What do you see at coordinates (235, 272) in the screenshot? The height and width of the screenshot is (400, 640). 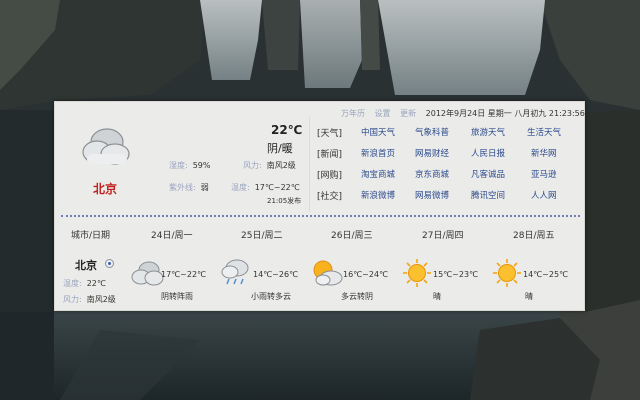 I see `light-rain-icon` at bounding box center [235, 272].